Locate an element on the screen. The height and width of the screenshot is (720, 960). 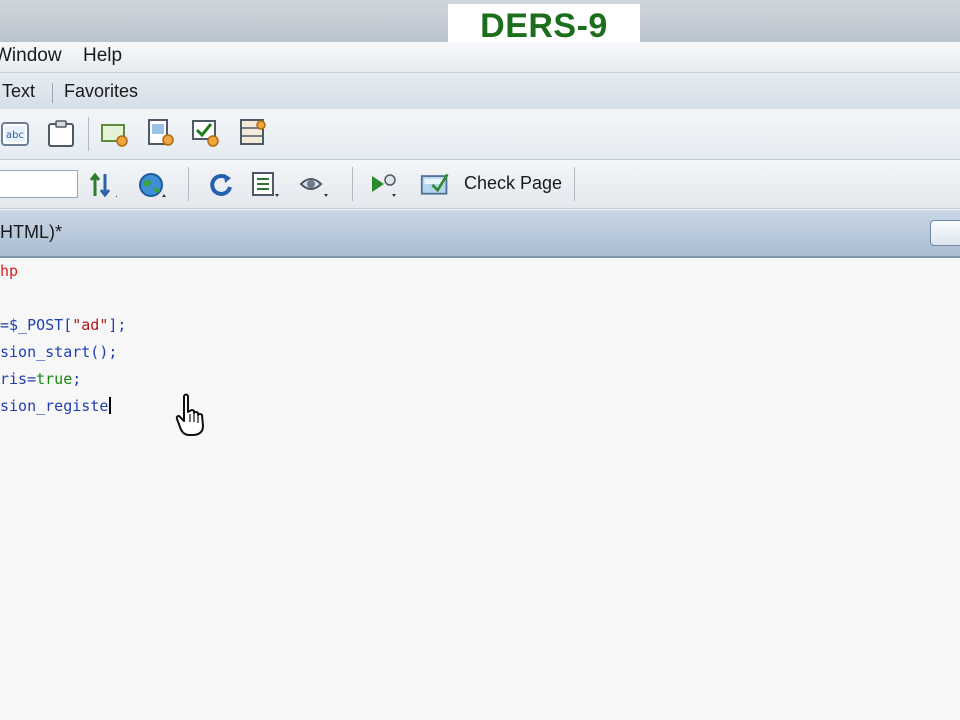
code-line: ris=true; is located at coordinates (40, 379).